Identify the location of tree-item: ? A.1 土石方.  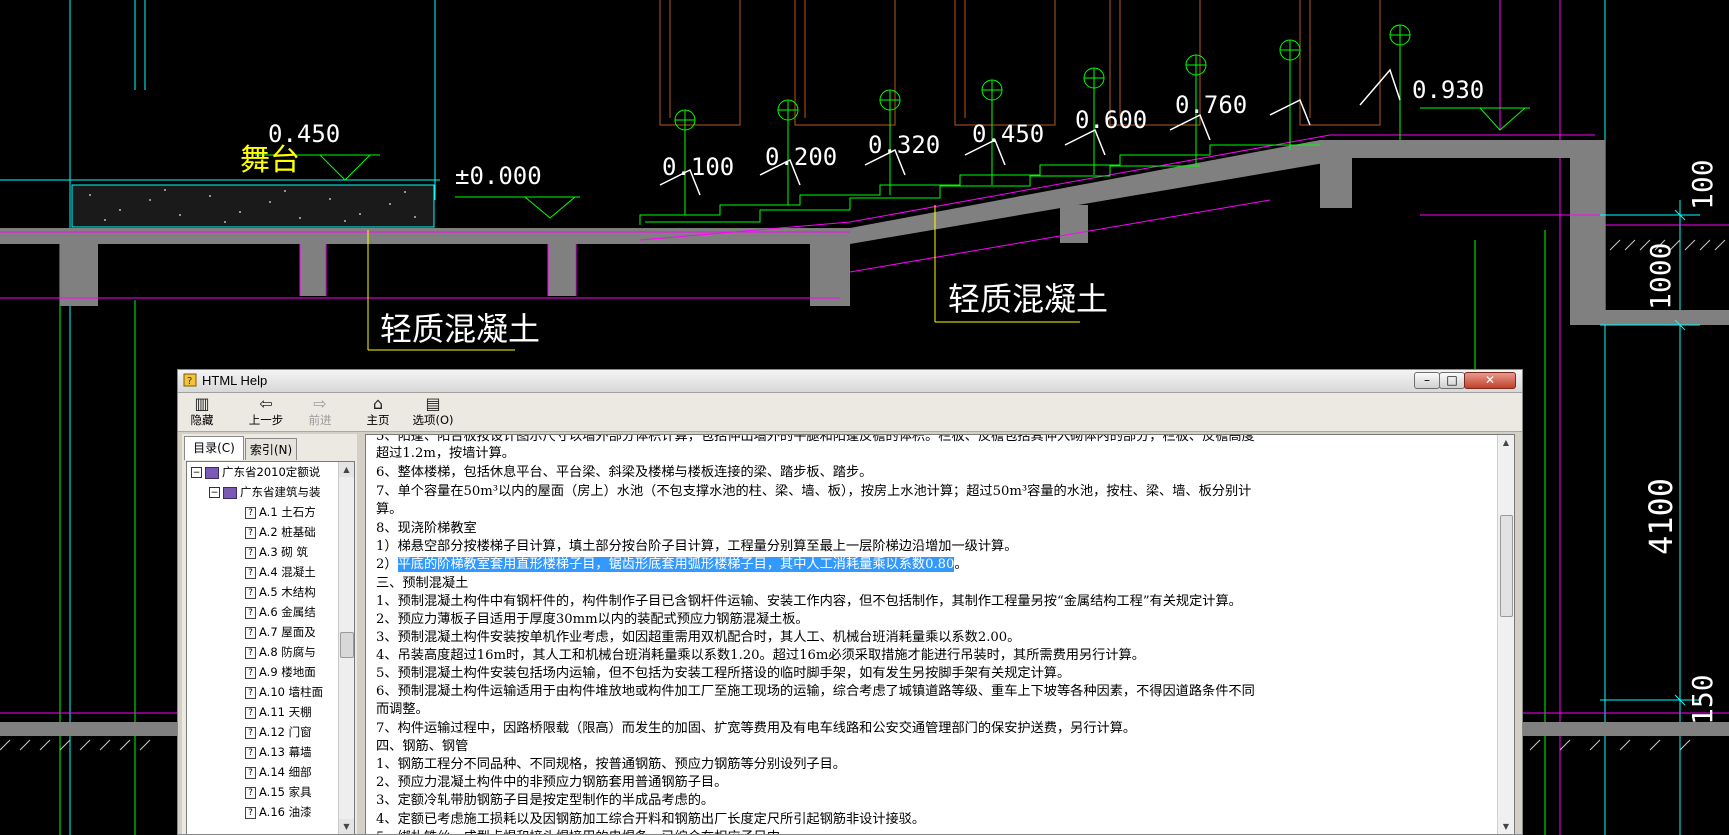
(280, 512).